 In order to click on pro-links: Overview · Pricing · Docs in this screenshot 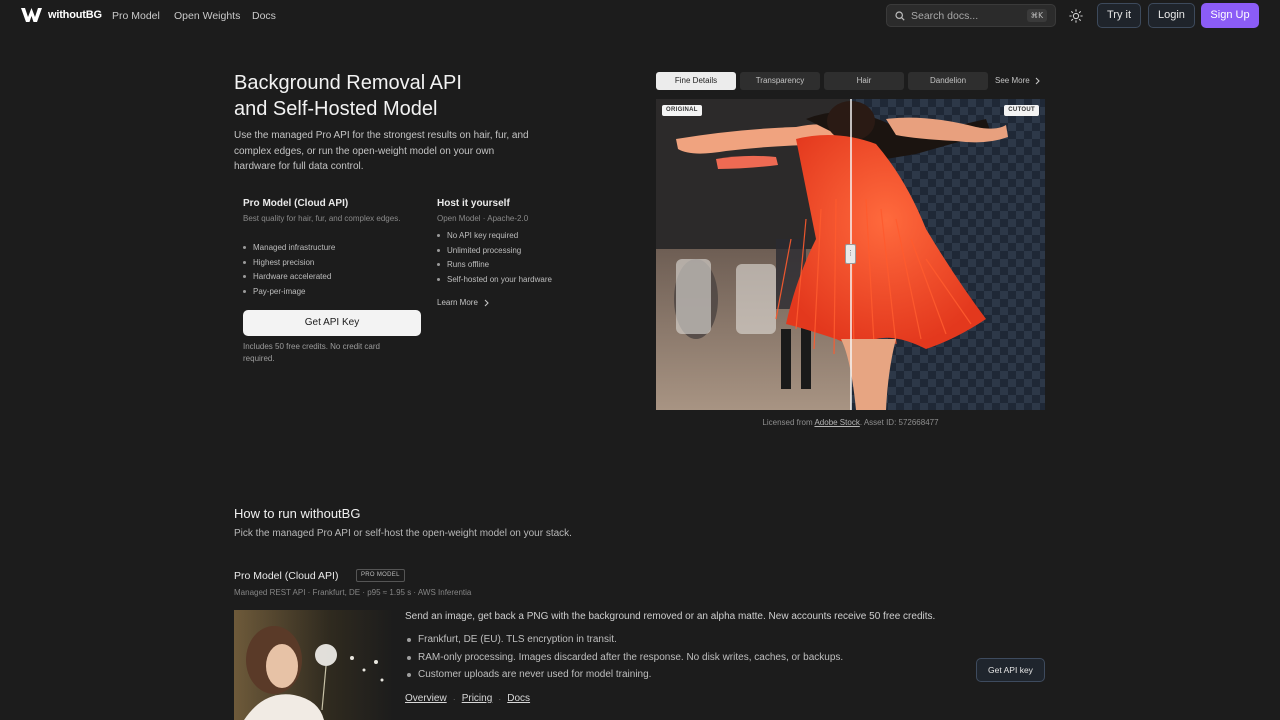, I will do `click(467, 698)`.